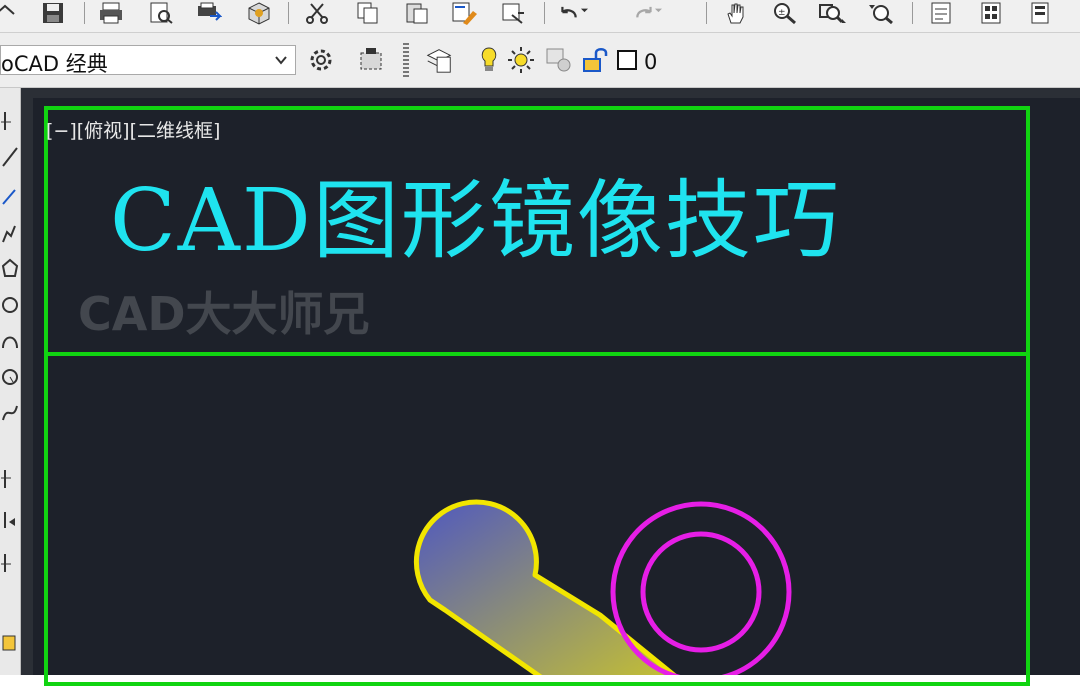 The image size is (1080, 686). What do you see at coordinates (602, 587) in the screenshot?
I see `cad-drawing-geometry` at bounding box center [602, 587].